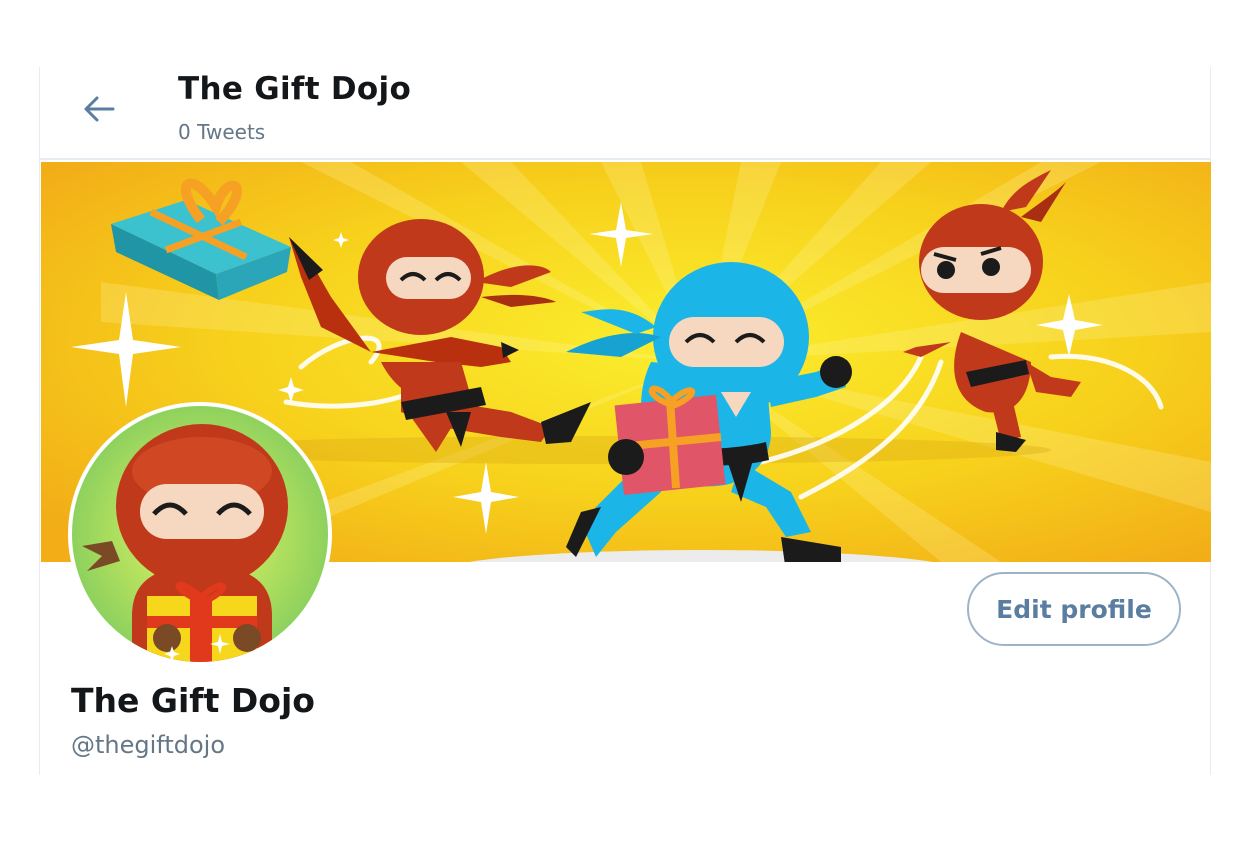  I want to click on arrow-left-icon, so click(99, 109).